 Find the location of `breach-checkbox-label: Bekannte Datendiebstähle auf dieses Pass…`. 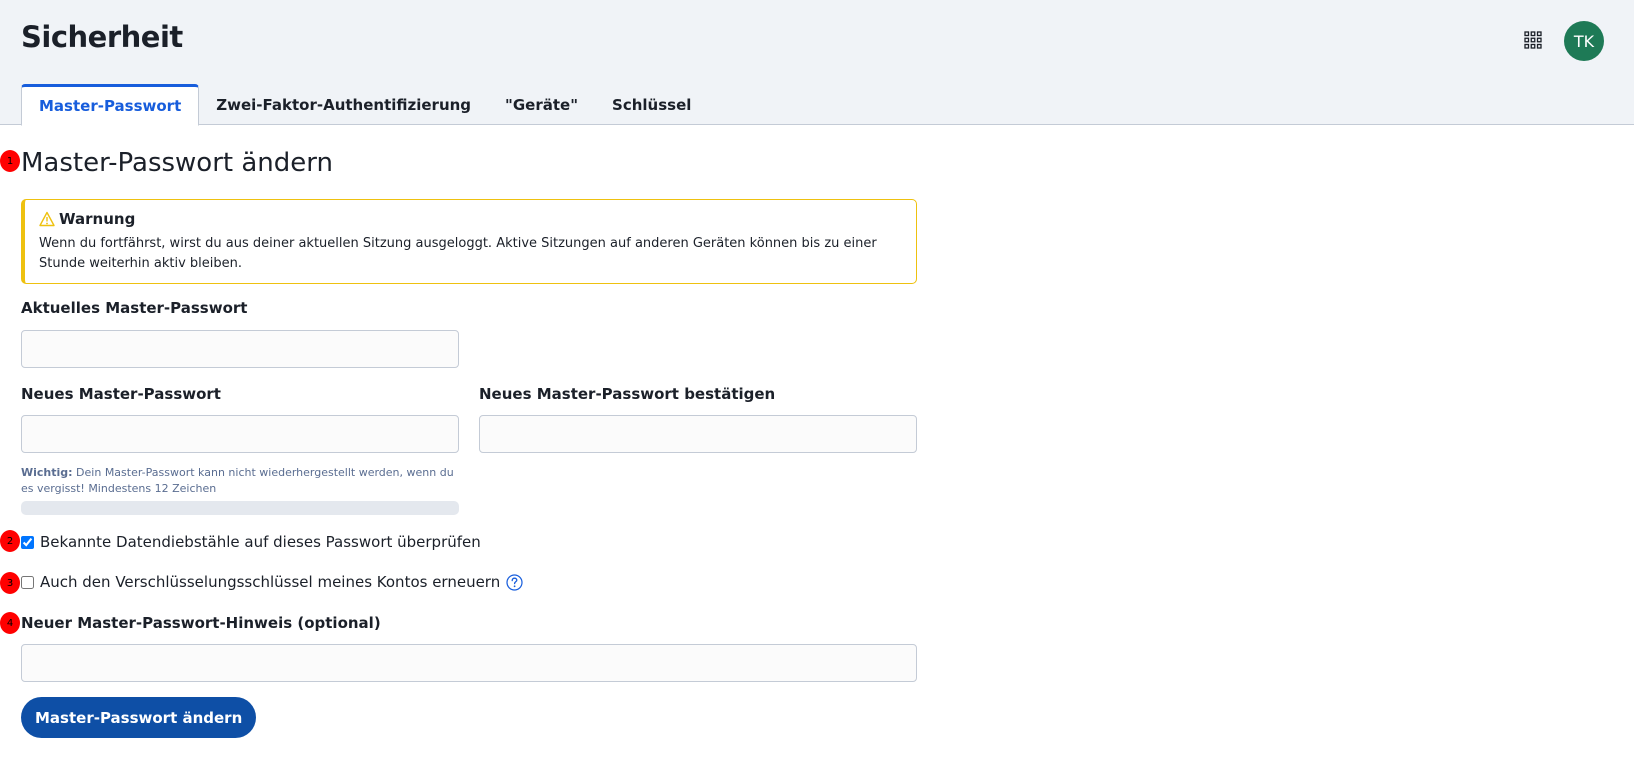

breach-checkbox-label: Bekannte Datendiebstähle auf dieses Pass… is located at coordinates (260, 542).